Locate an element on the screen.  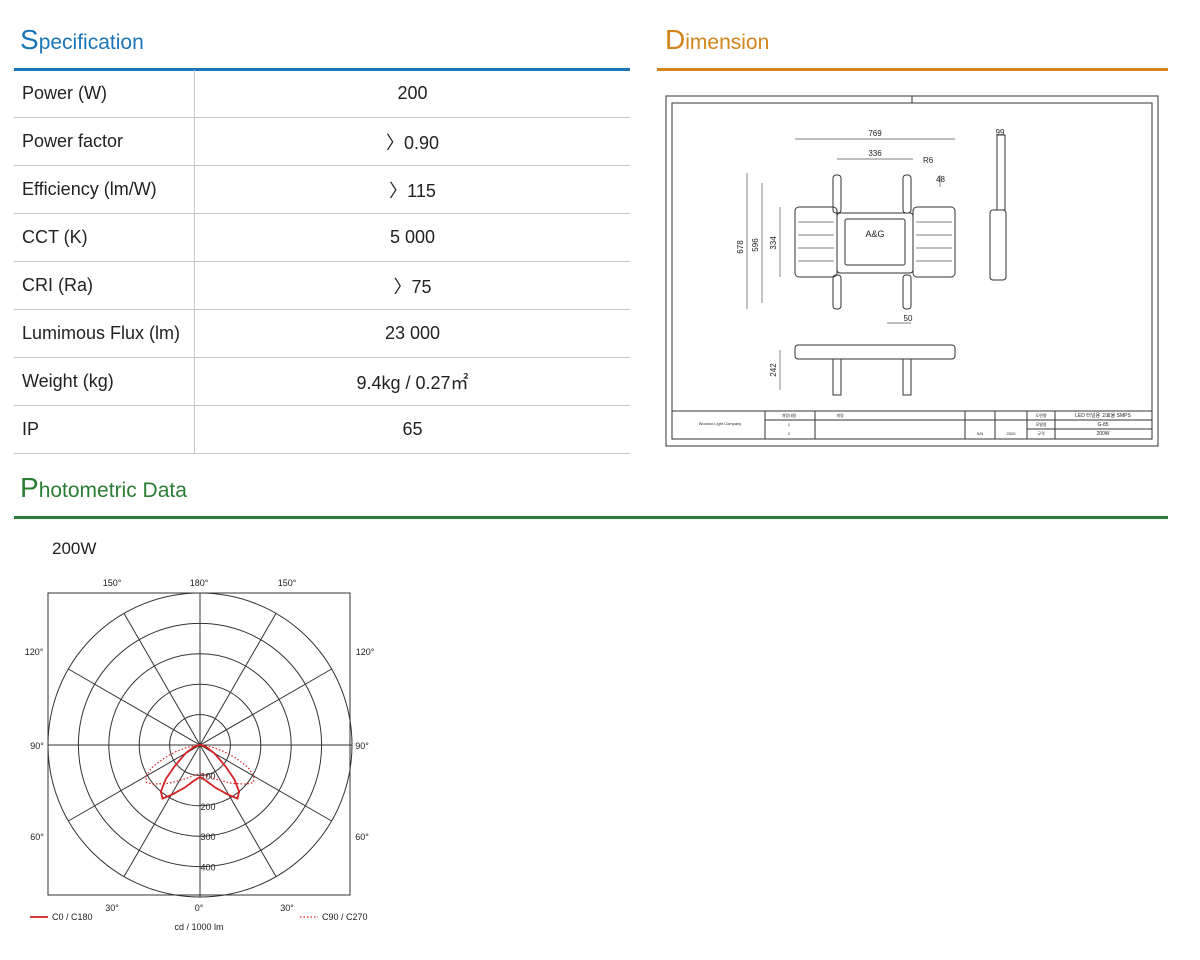
spec-value: 〉115 is located at coordinates (412, 189).